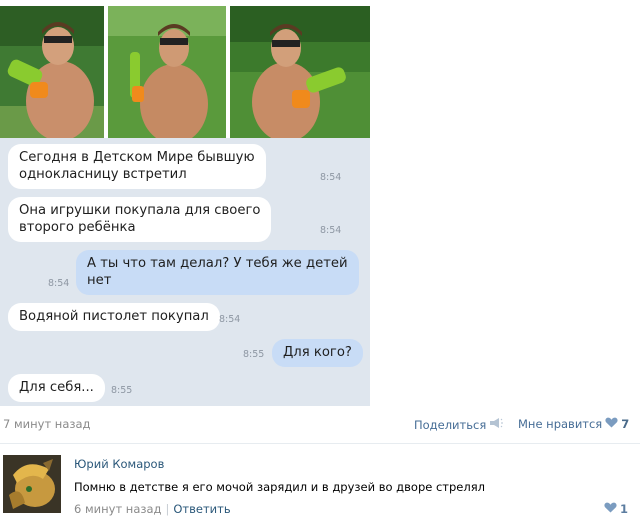 This screenshot has height=525, width=640. Describe the element at coordinates (625, 424) in the screenshot. I see `like-count: 7` at that location.